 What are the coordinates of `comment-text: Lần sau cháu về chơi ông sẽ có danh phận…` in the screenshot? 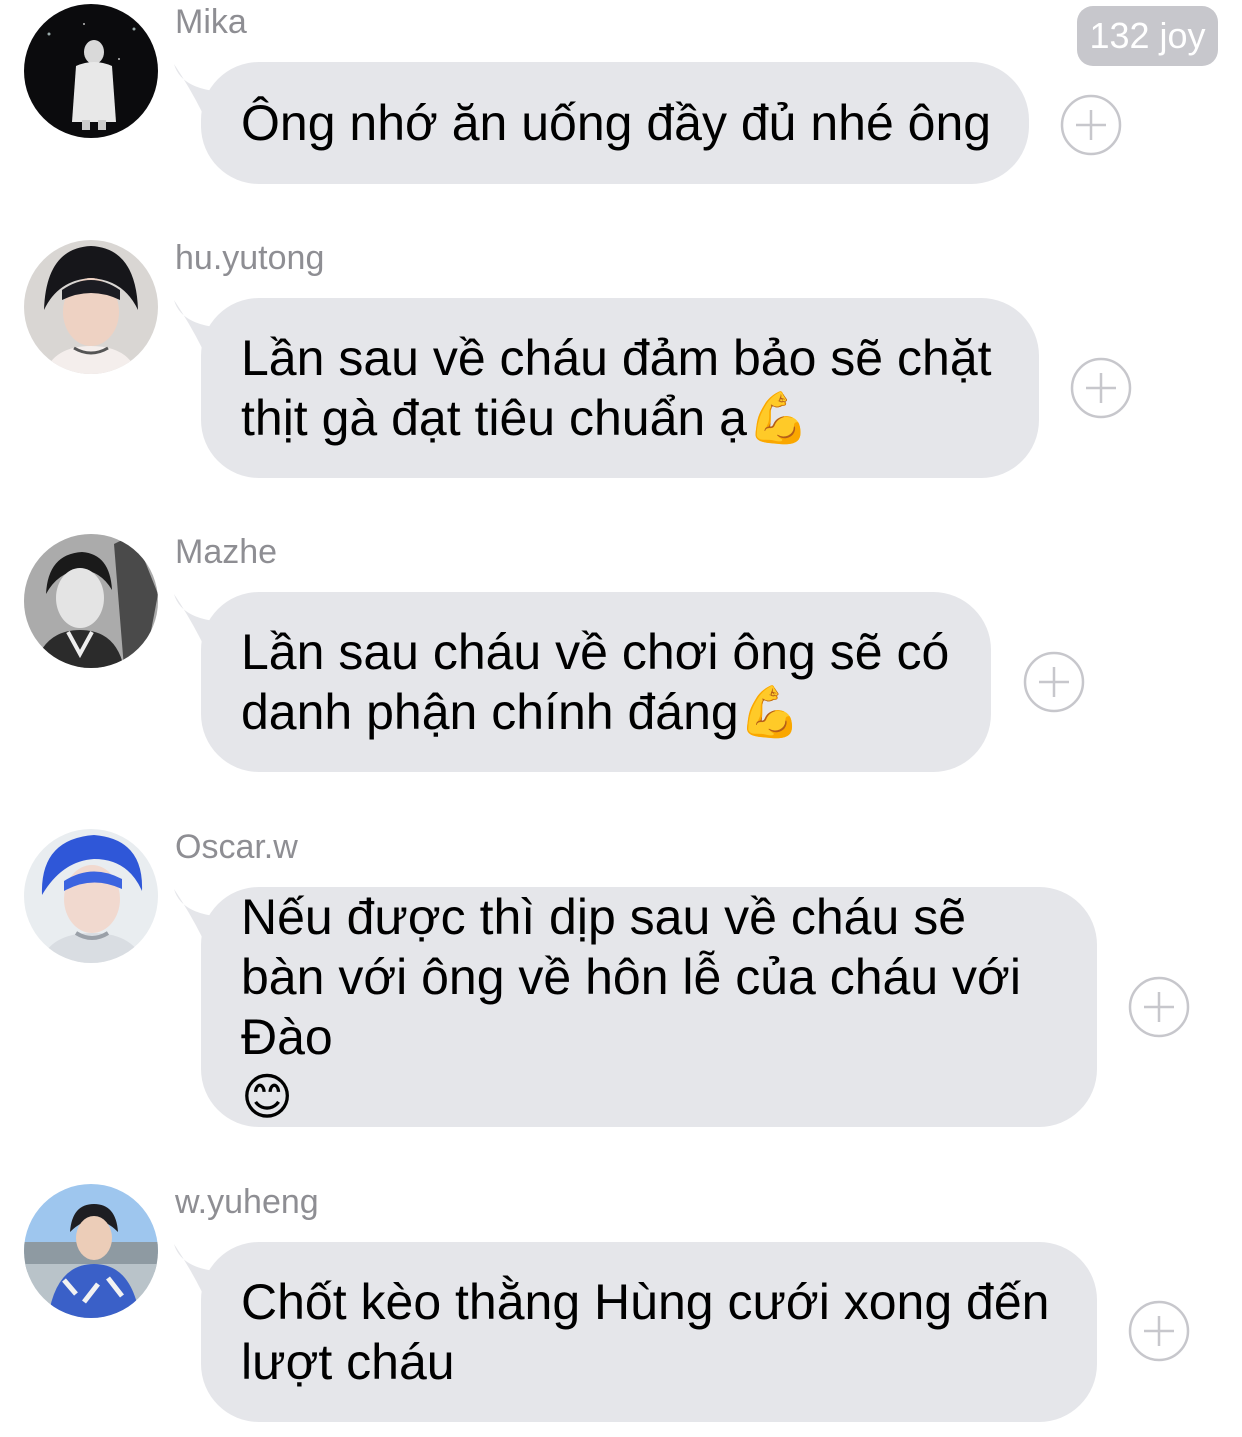 It's located at (595, 682).